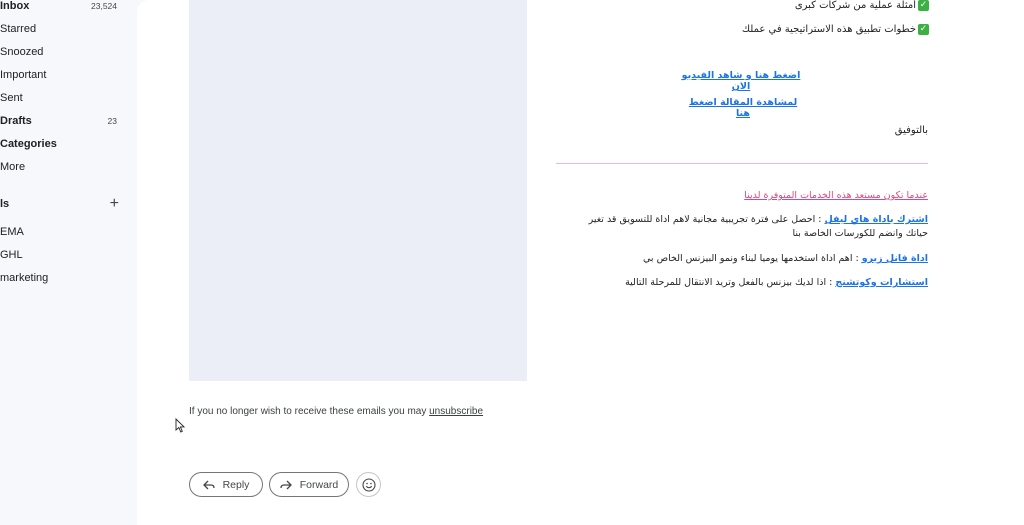 The width and height of the screenshot is (1024, 525). What do you see at coordinates (68, 51) in the screenshot?
I see `sidebar-item-snoozed: Snoozed` at bounding box center [68, 51].